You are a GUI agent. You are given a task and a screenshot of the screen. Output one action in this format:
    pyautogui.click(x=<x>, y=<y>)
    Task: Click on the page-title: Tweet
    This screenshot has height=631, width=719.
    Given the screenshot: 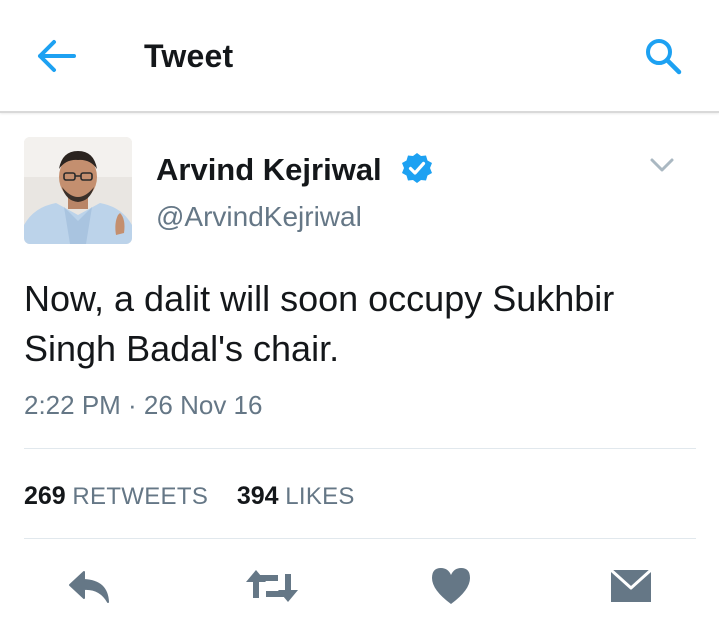 What is the action you would take?
    pyautogui.click(x=189, y=56)
    